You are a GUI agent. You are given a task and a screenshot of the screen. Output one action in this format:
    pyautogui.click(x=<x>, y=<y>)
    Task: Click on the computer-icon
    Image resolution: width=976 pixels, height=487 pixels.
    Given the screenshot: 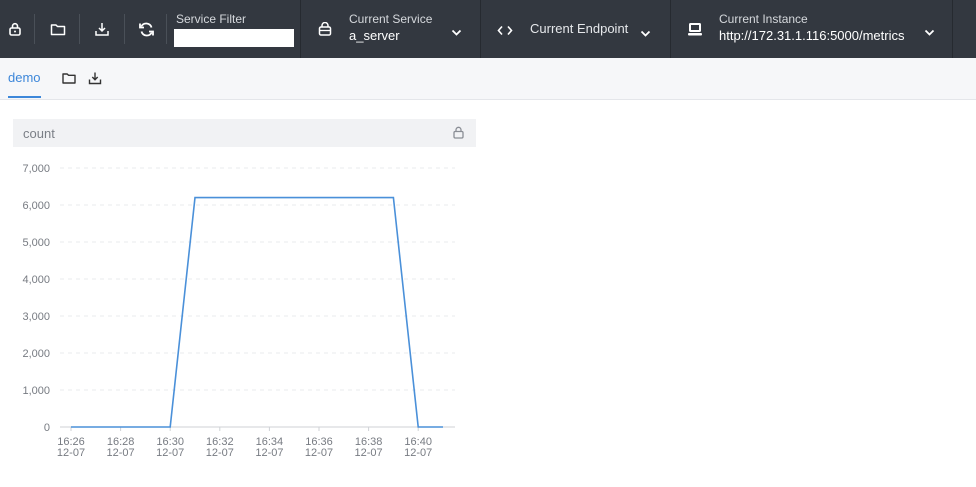 What is the action you would take?
    pyautogui.click(x=695, y=31)
    